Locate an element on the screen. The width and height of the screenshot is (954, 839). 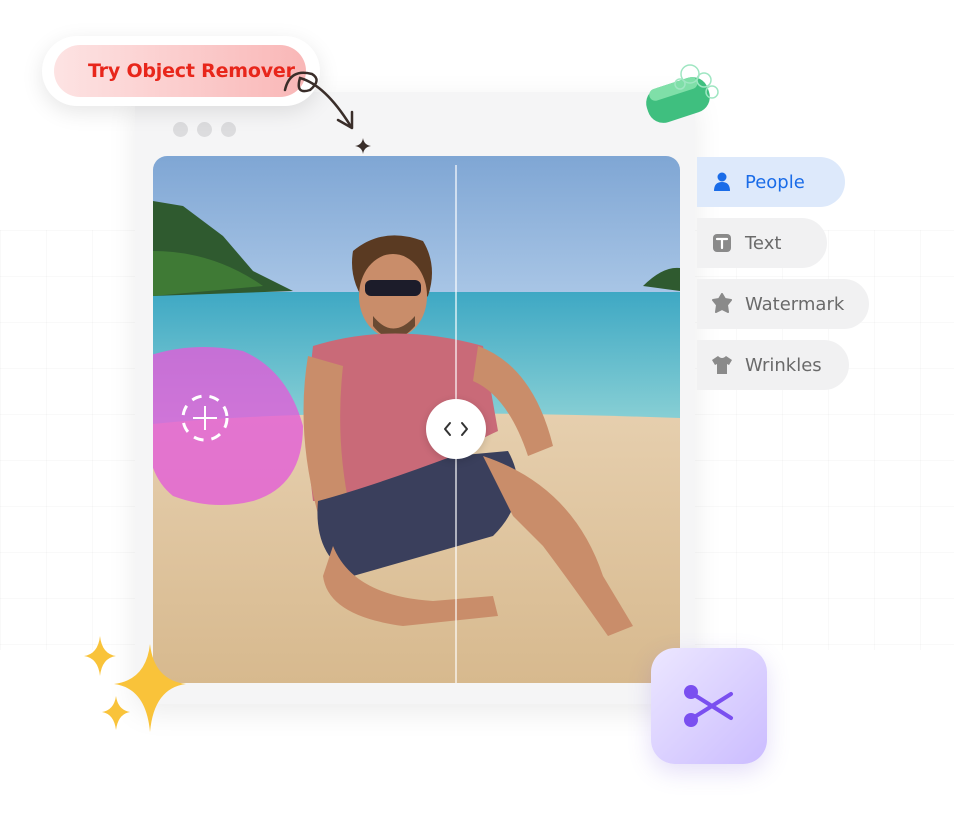
compare-arrows-icon is located at coordinates (456, 429).